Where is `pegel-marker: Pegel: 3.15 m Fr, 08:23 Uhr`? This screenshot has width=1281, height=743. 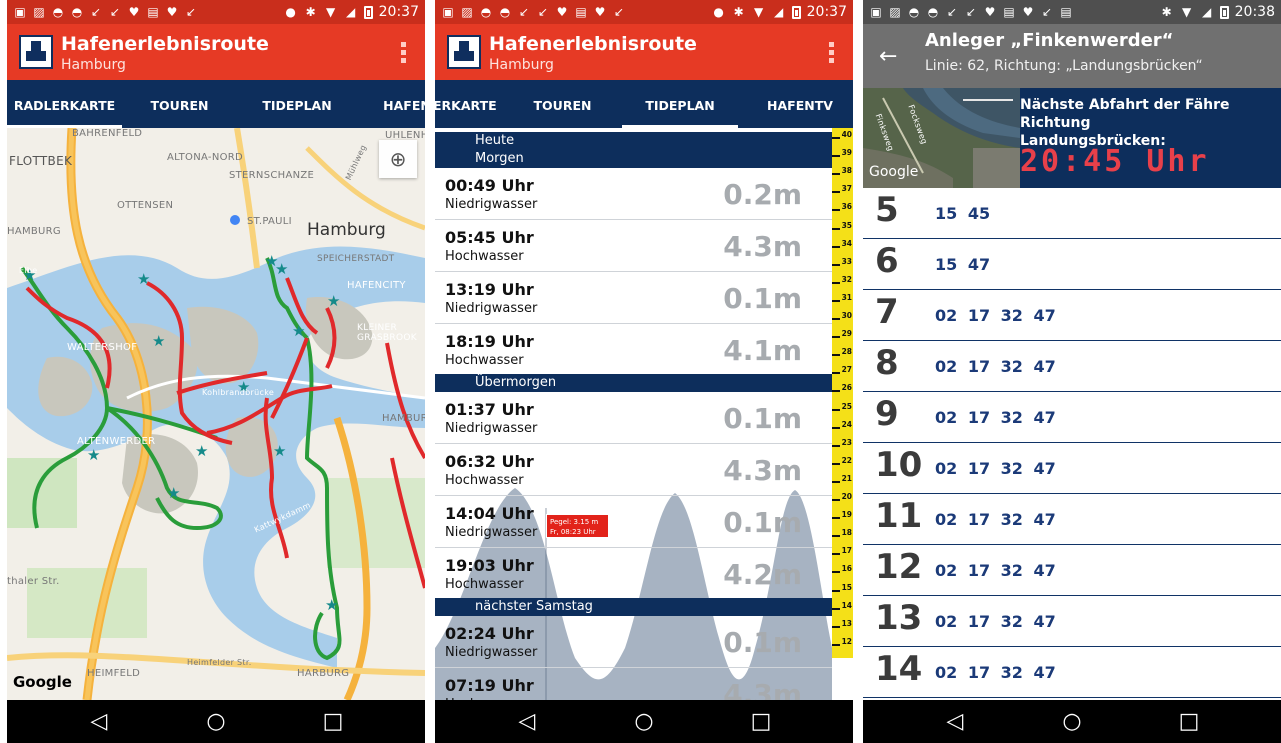 pegel-marker: Pegel: 3.15 m Fr, 08:23 Uhr is located at coordinates (577, 526).